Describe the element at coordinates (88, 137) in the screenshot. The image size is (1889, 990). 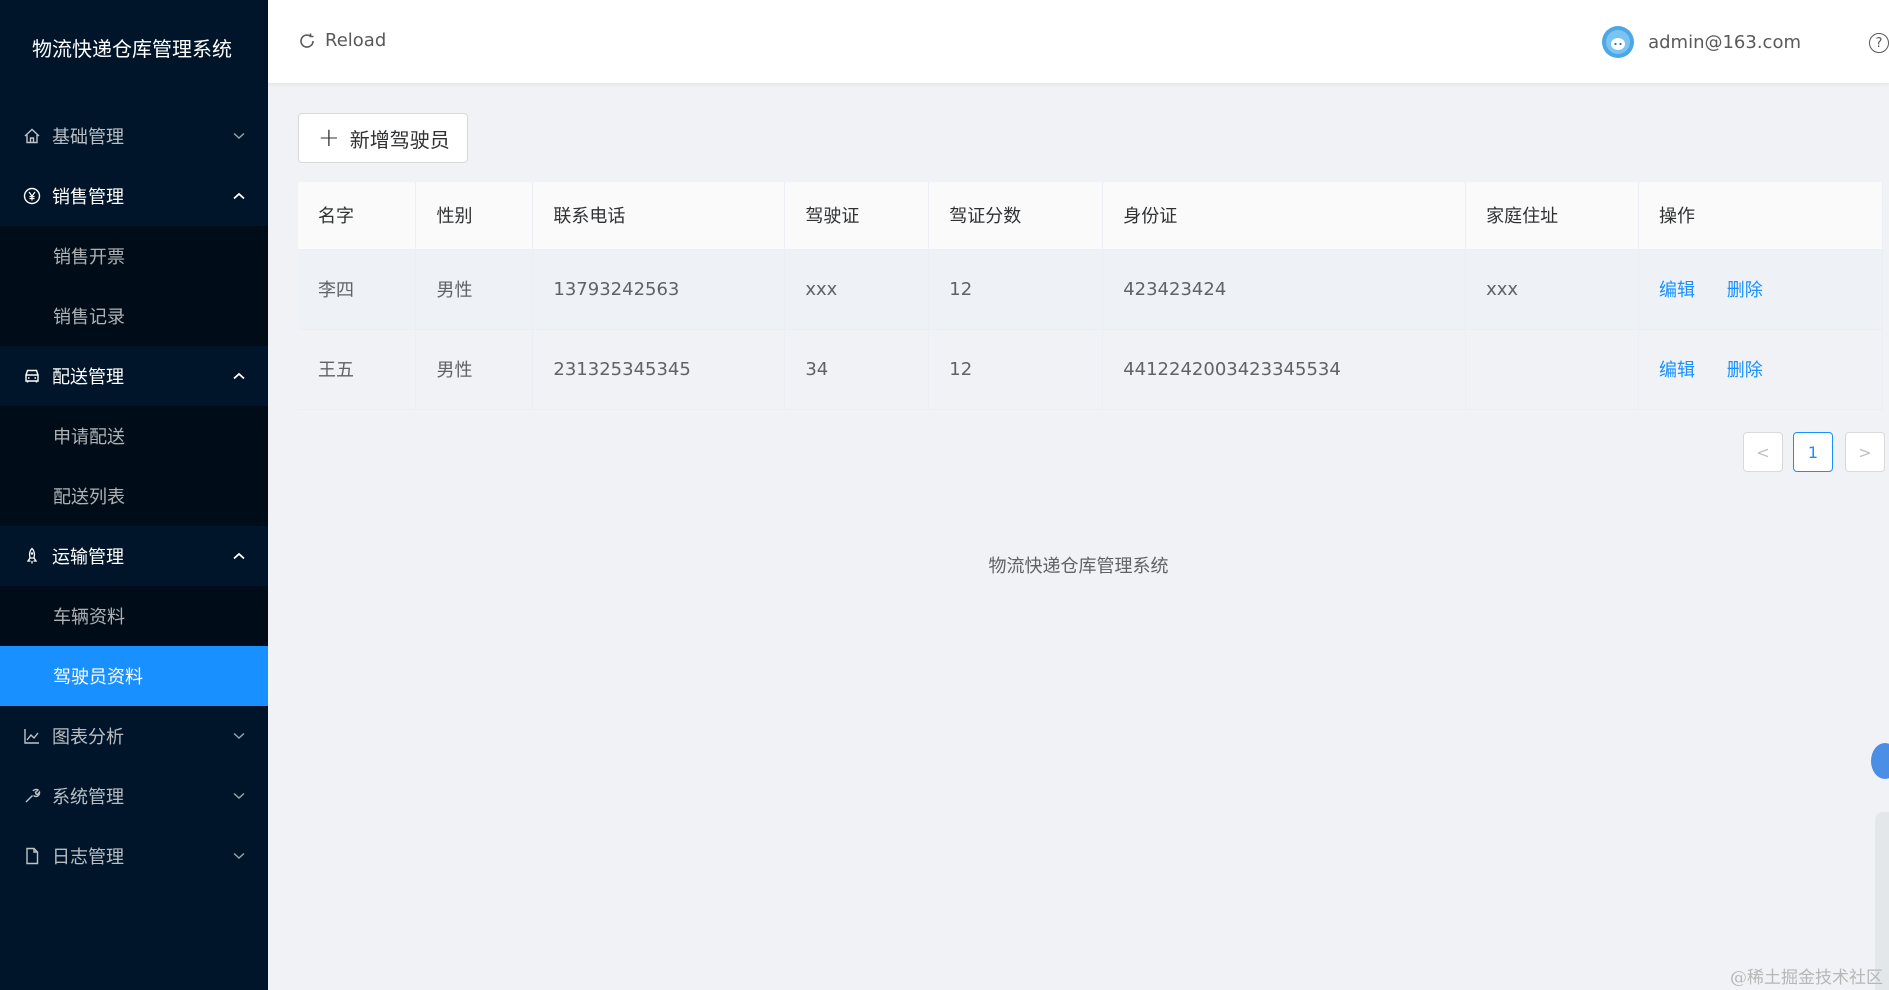
I see `menu-label: 基础管理` at that location.